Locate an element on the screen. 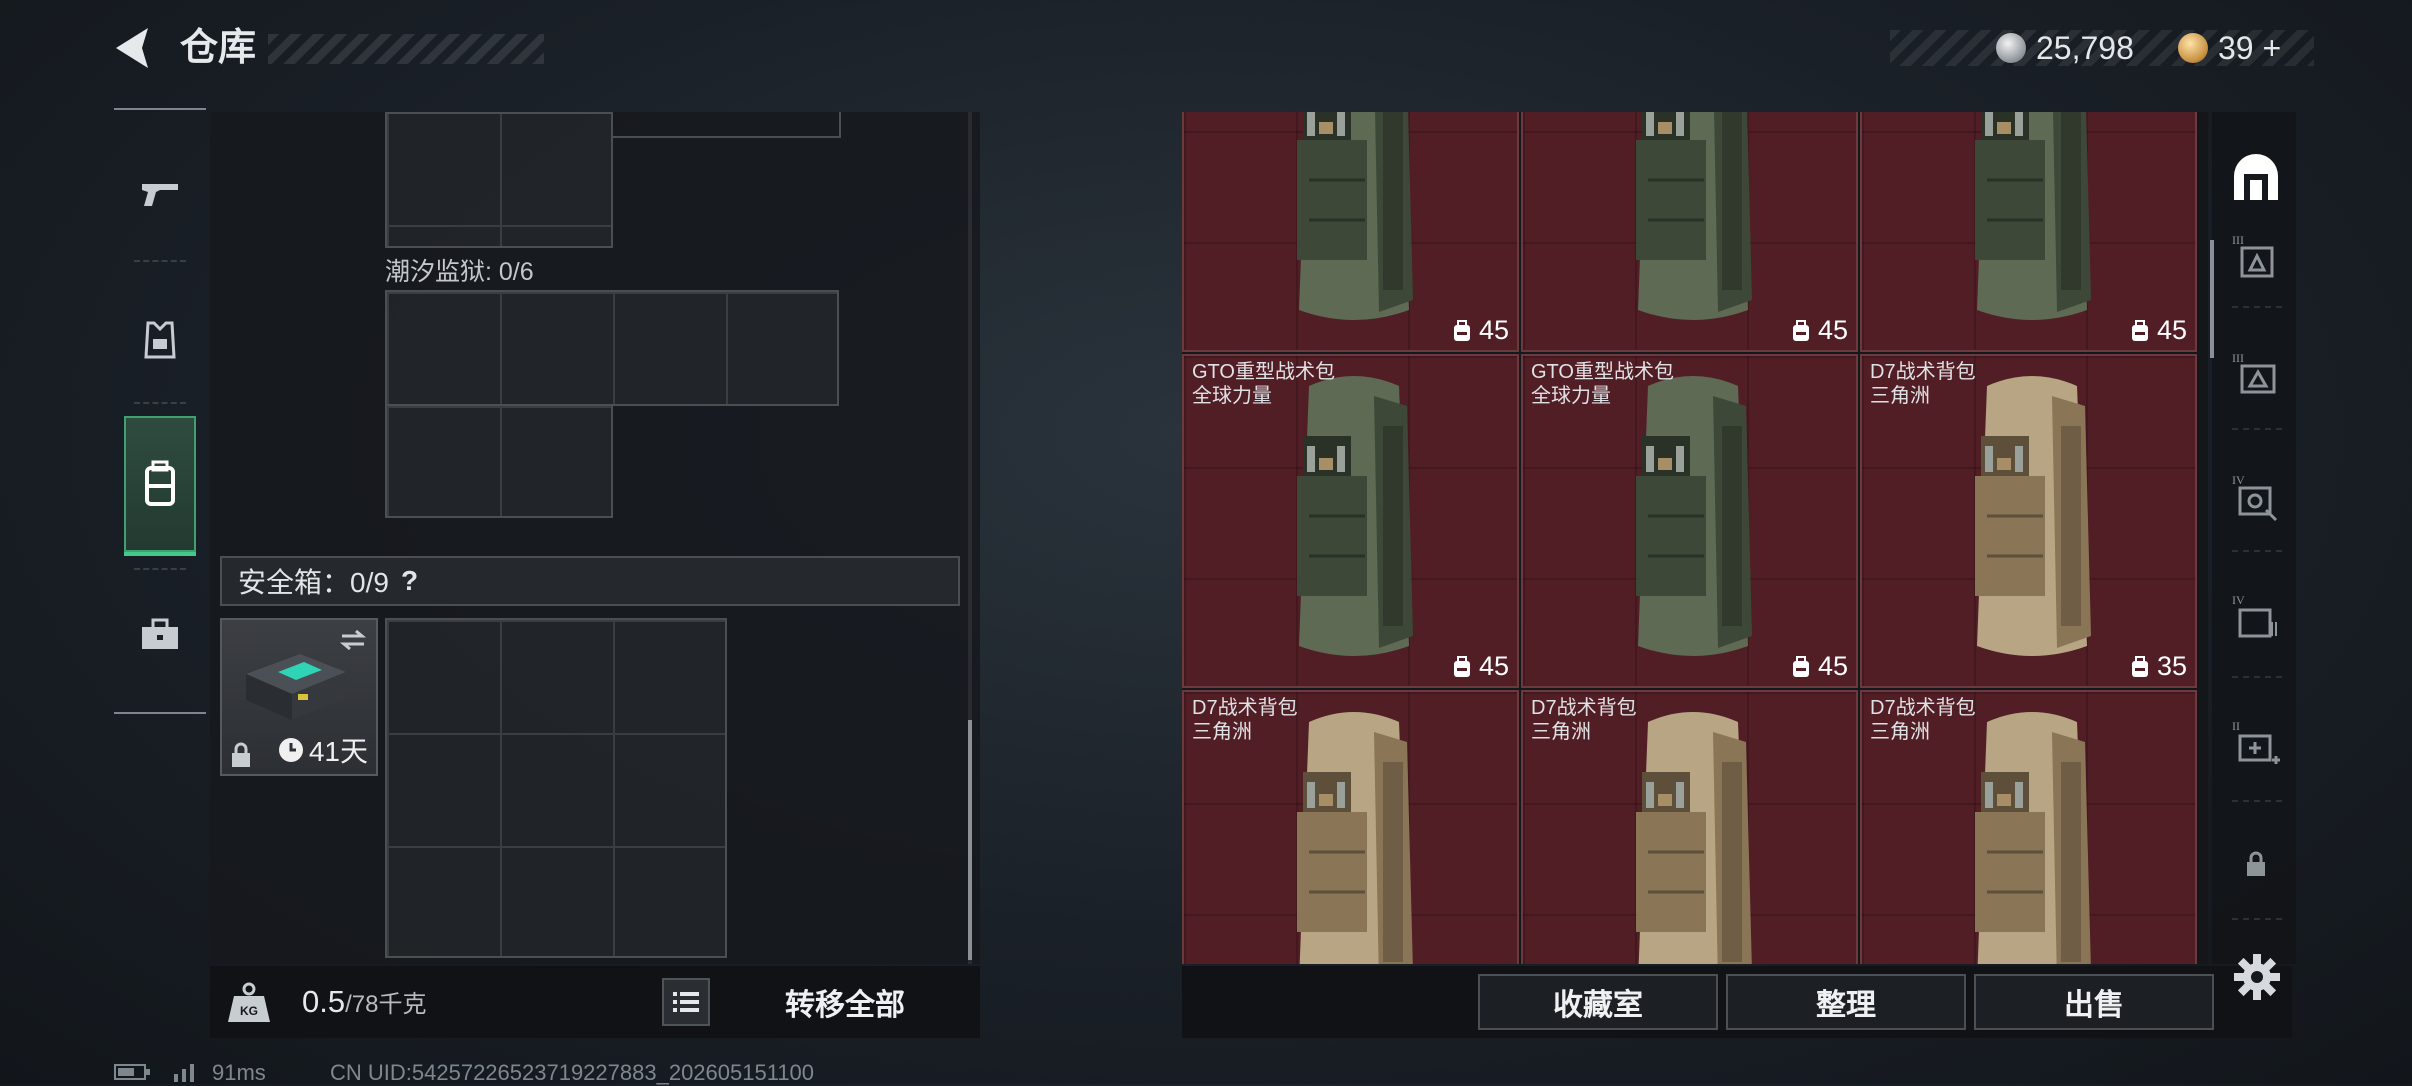  weight-readout: 0.5/78千克 is located at coordinates (364, 1002).